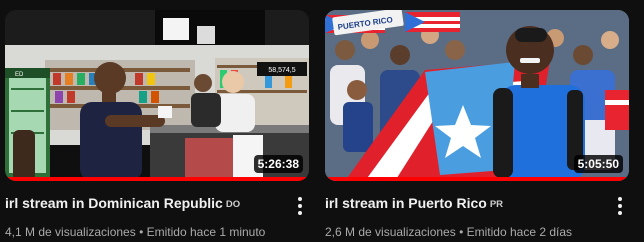 This screenshot has width=644, height=242. Describe the element at coordinates (70, 232) in the screenshot. I see `view-count: 4,1 M de visualizaciones` at that location.